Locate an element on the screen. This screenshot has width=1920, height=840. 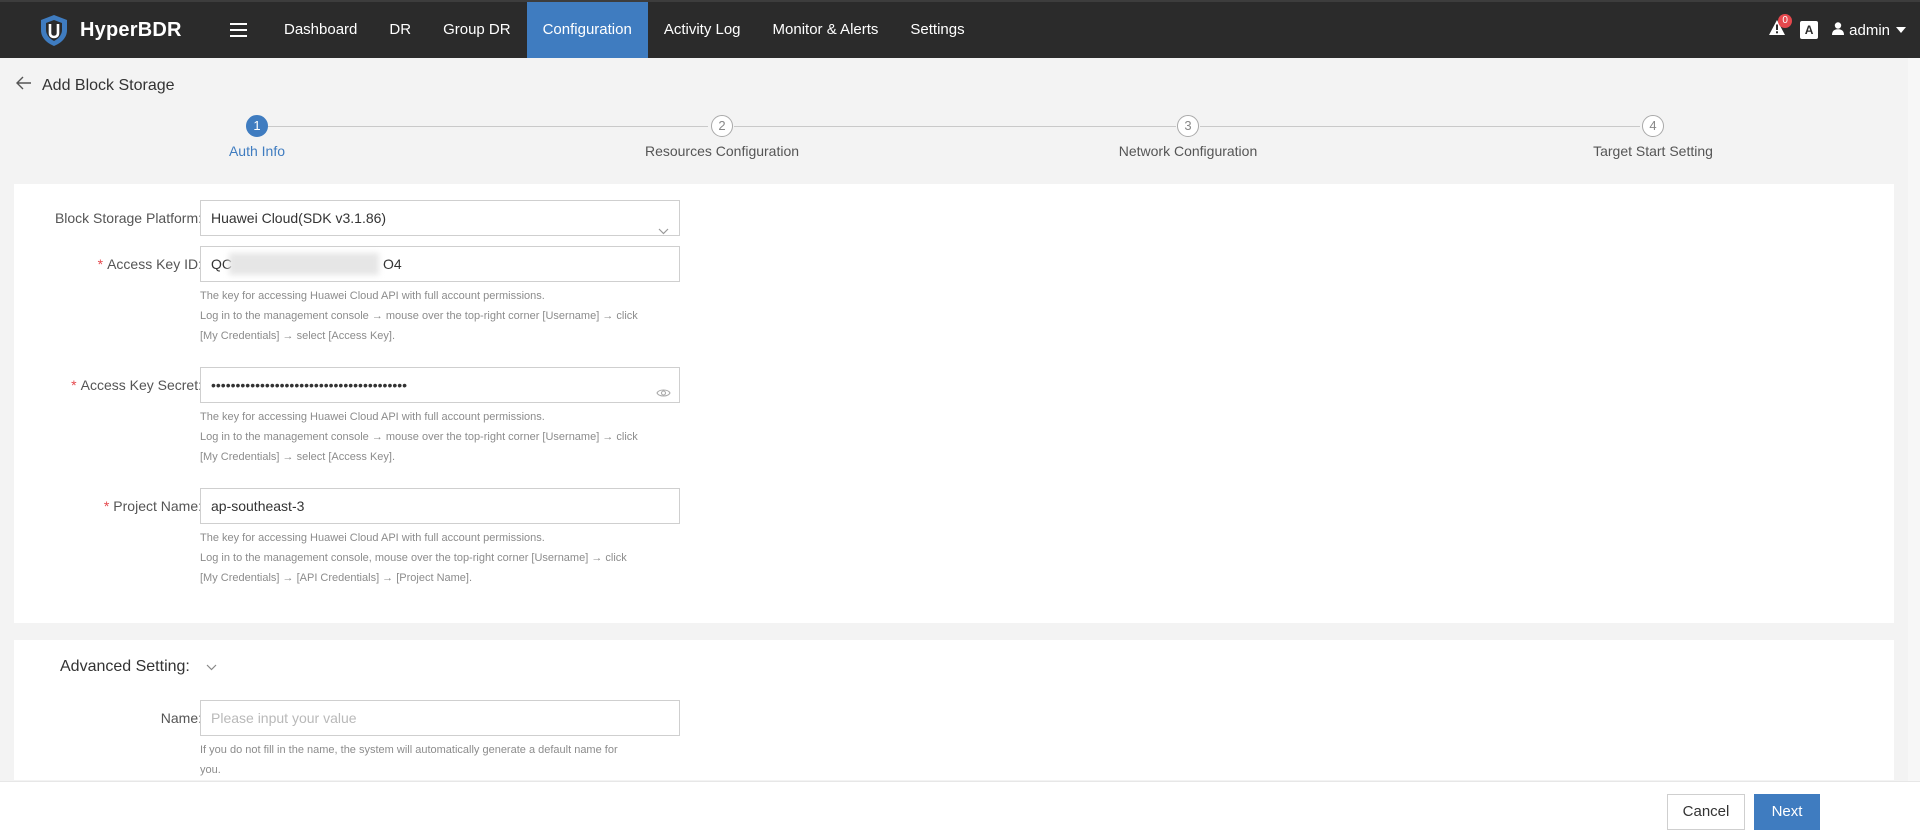
access-key-secret-label: * Access Key Secret: is located at coordinates (136, 385).